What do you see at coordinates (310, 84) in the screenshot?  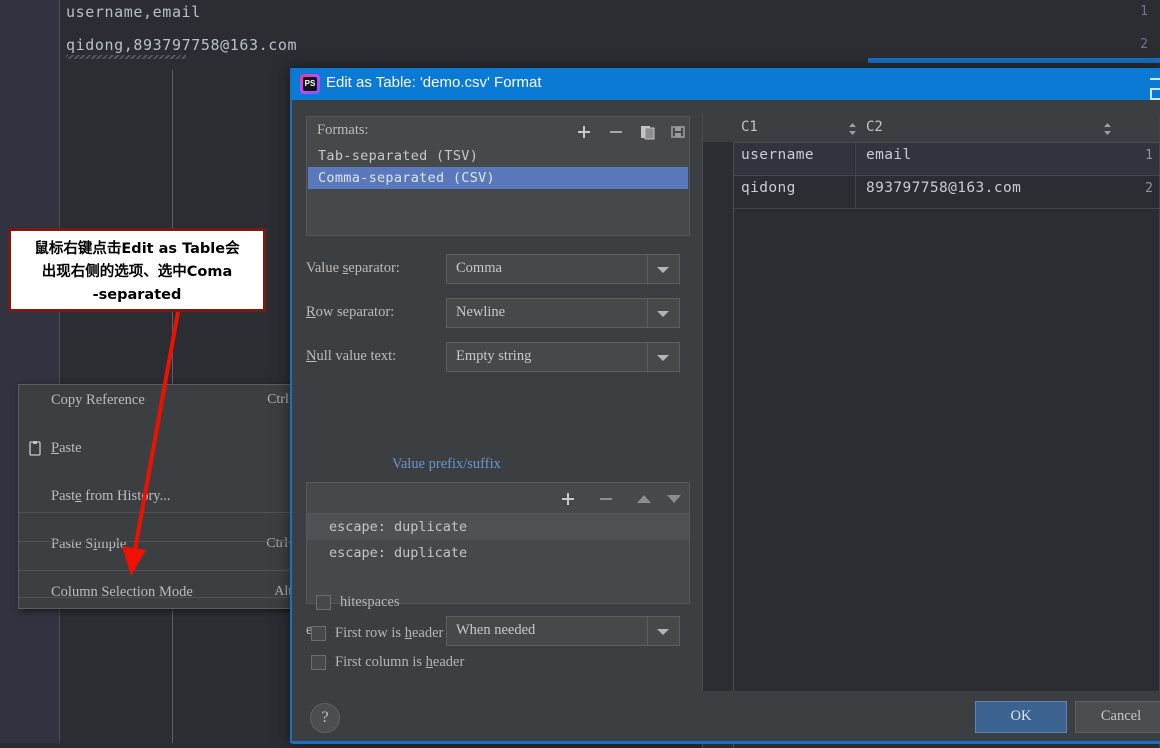 I see `phpstorm-icon: PS` at bounding box center [310, 84].